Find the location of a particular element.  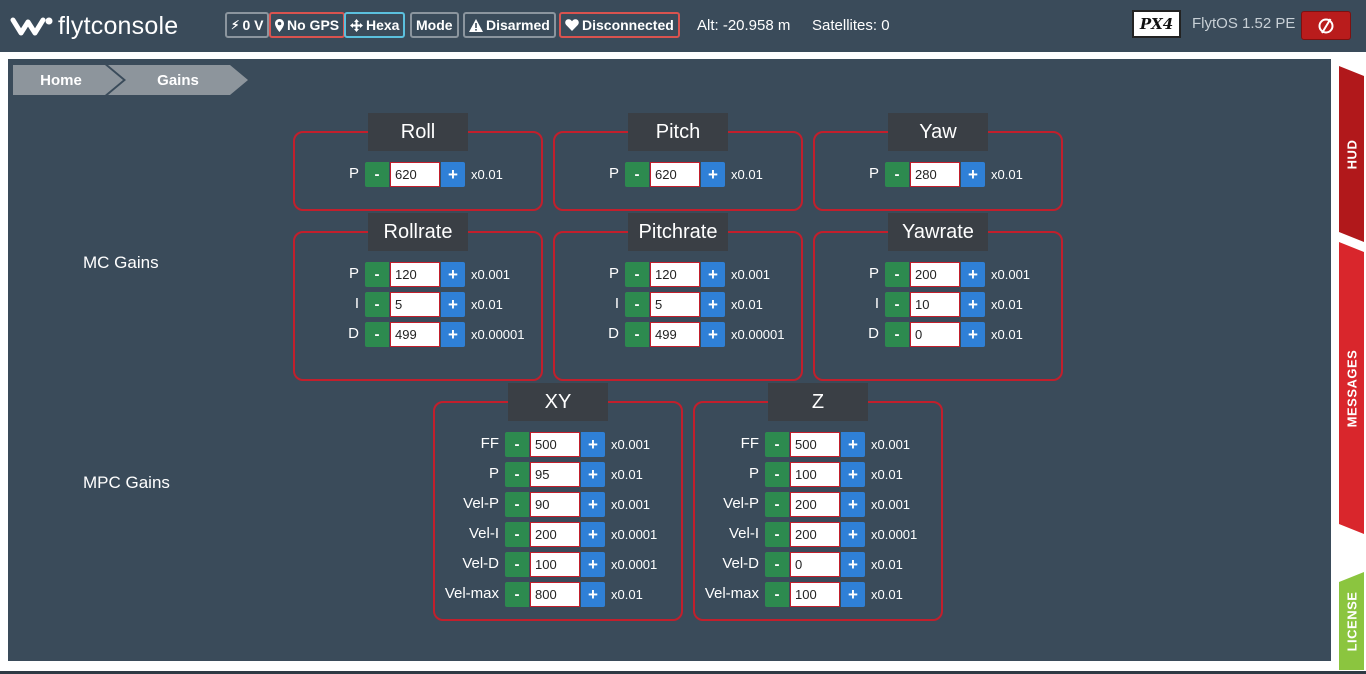

flytconsole-logo: flytconsole is located at coordinates (94, 26).